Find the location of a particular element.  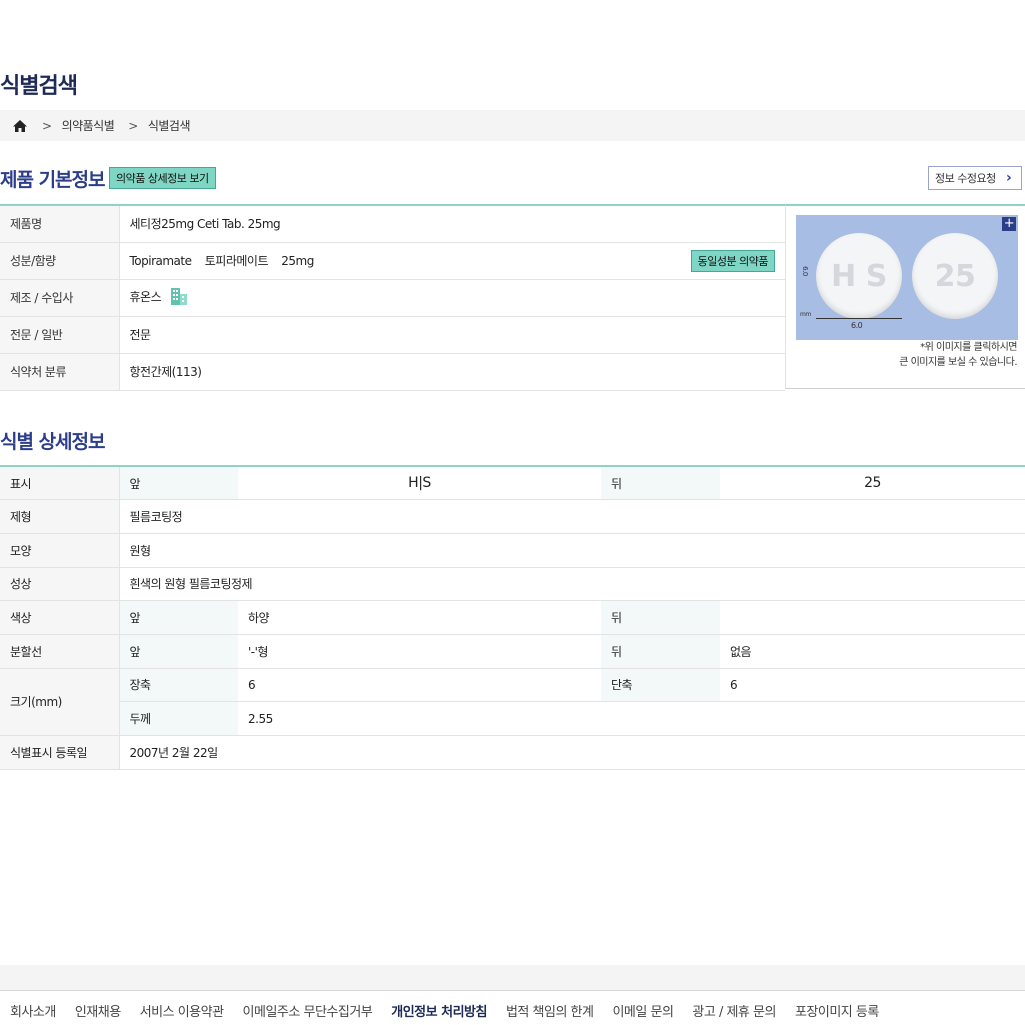

appearance-value: 흰색의 원형 필름코팅정제 is located at coordinates (572, 584).